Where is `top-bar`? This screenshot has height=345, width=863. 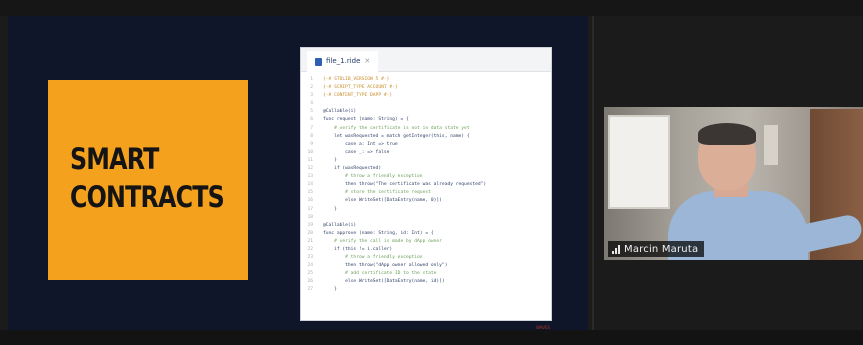
top-bar is located at coordinates (431, 8).